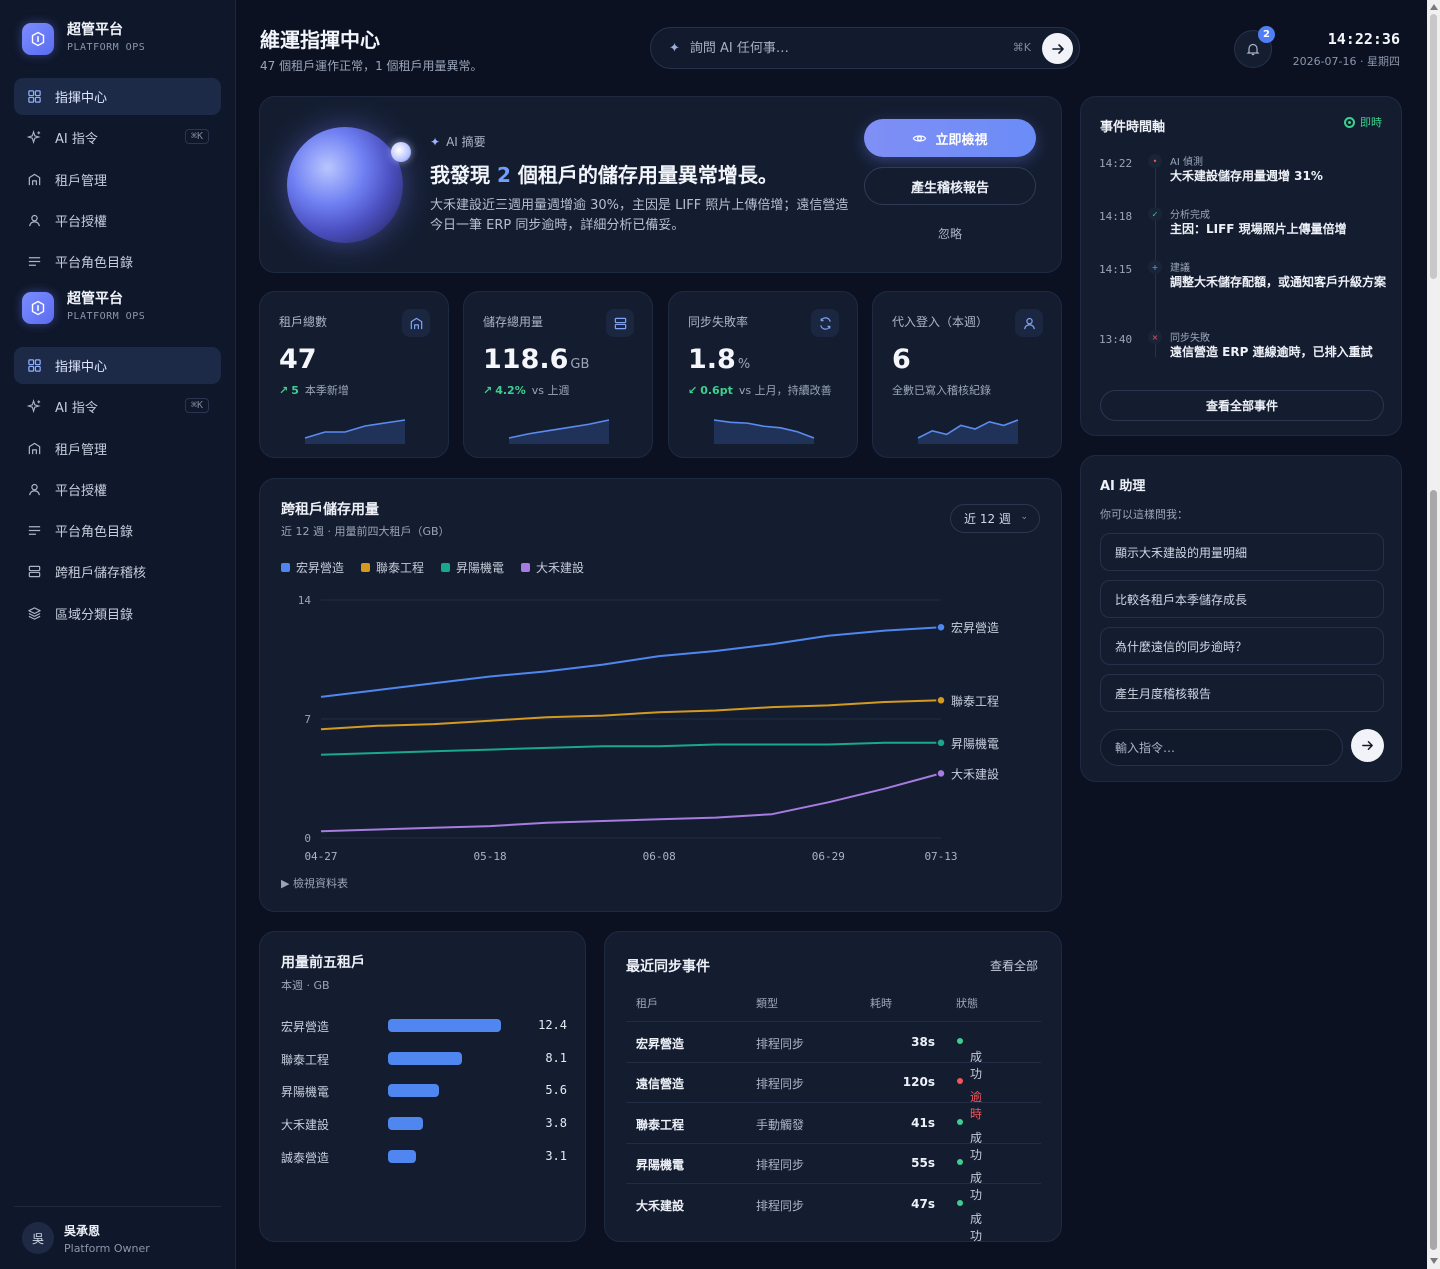 The width and height of the screenshot is (1440, 1269). What do you see at coordinates (307, 719) in the screenshot?
I see `y-tick-label: 7` at bounding box center [307, 719].